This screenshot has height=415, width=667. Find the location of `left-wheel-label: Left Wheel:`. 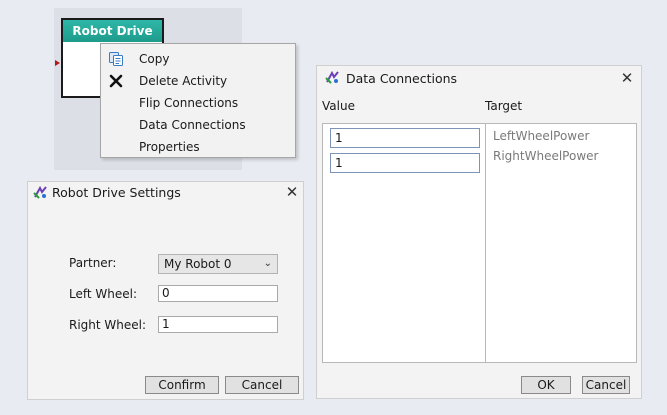

left-wheel-label: Left Wheel: is located at coordinates (103, 294).